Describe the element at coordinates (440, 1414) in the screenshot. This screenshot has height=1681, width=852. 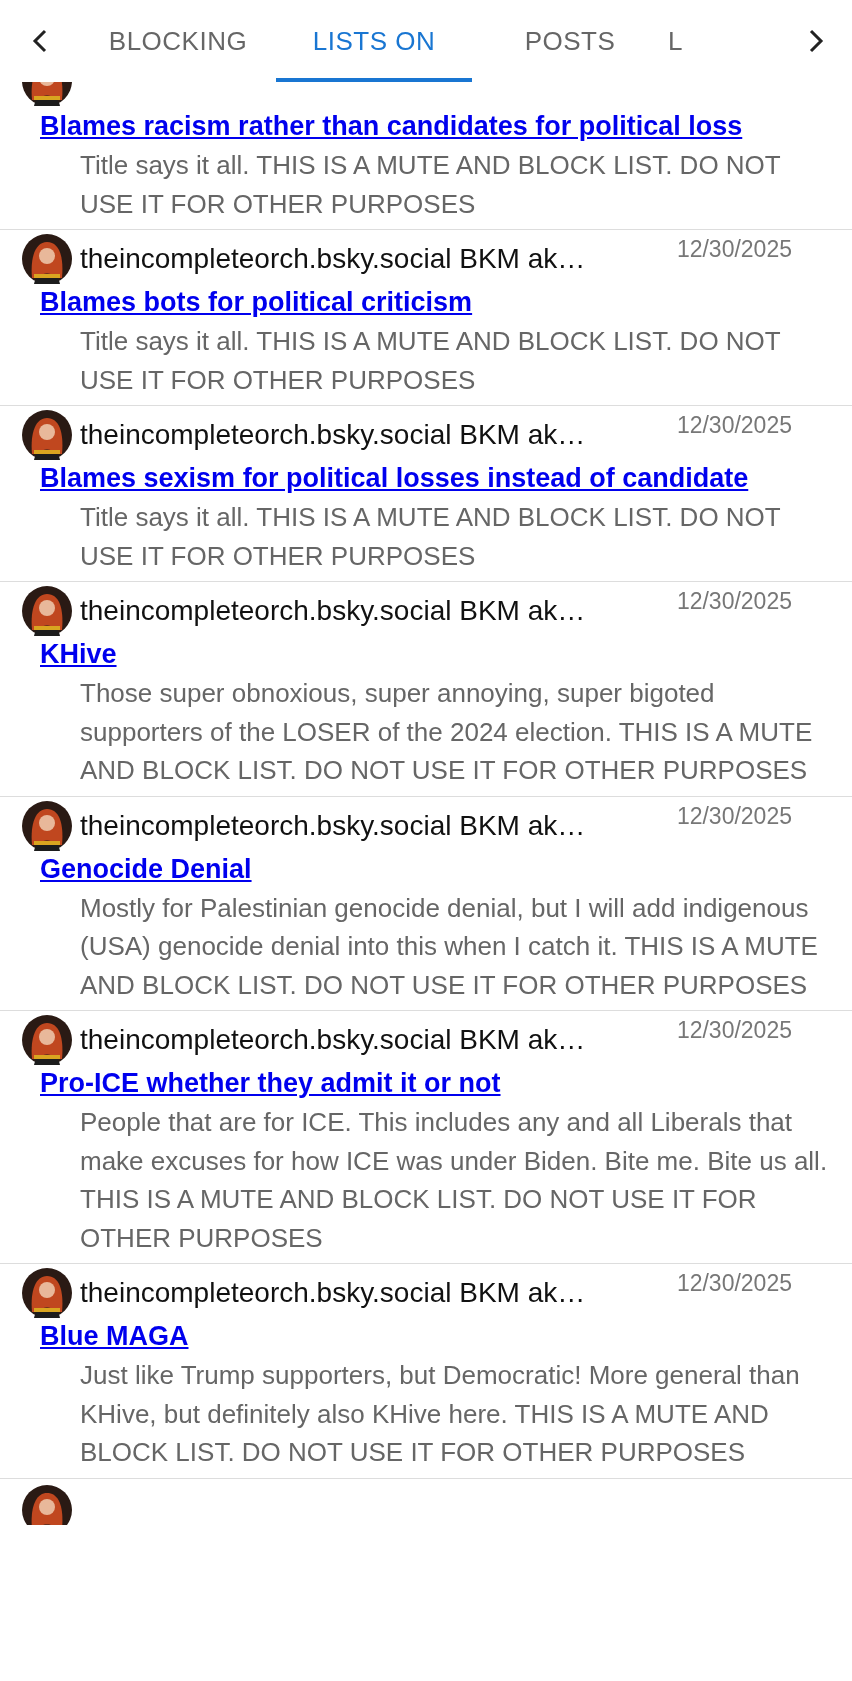
I see `list-description: Just like Trump supporters, but Democratic! More general than KHive, but definitely also KHive here. THIS IS A MUTE AND BLOCK LIST. DO NOT USE IT FOR OTHER PURPOSES` at that location.